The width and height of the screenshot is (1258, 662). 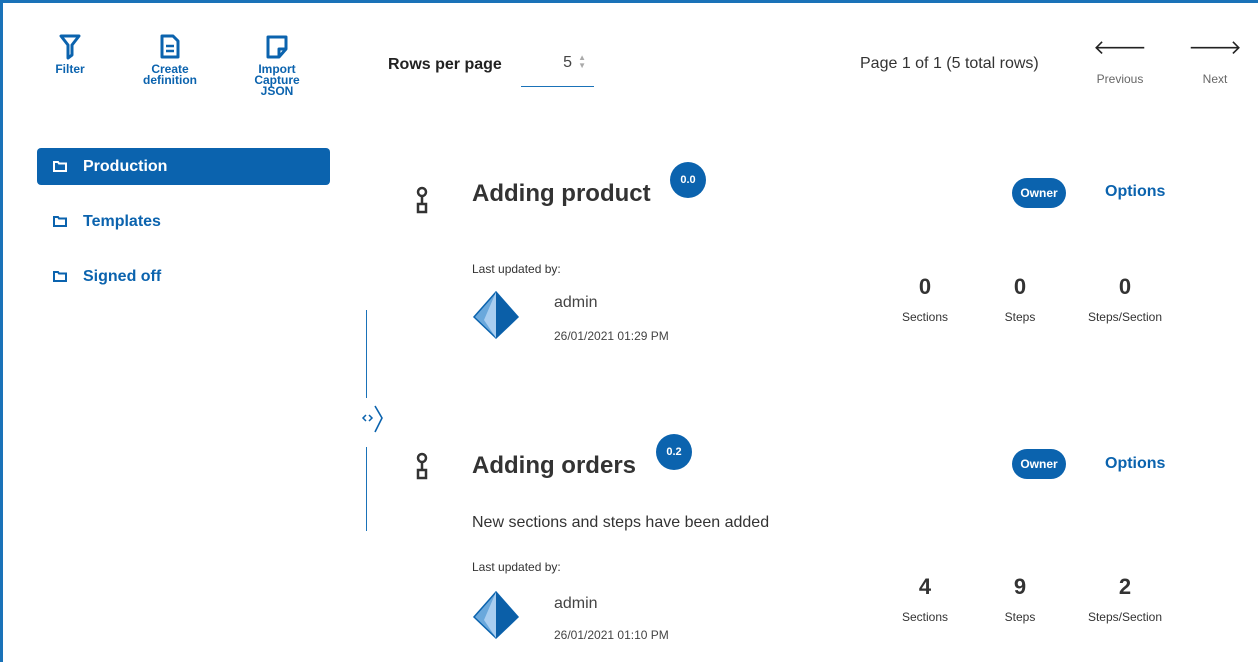 I want to click on filter-label: Filter, so click(x=70, y=69).